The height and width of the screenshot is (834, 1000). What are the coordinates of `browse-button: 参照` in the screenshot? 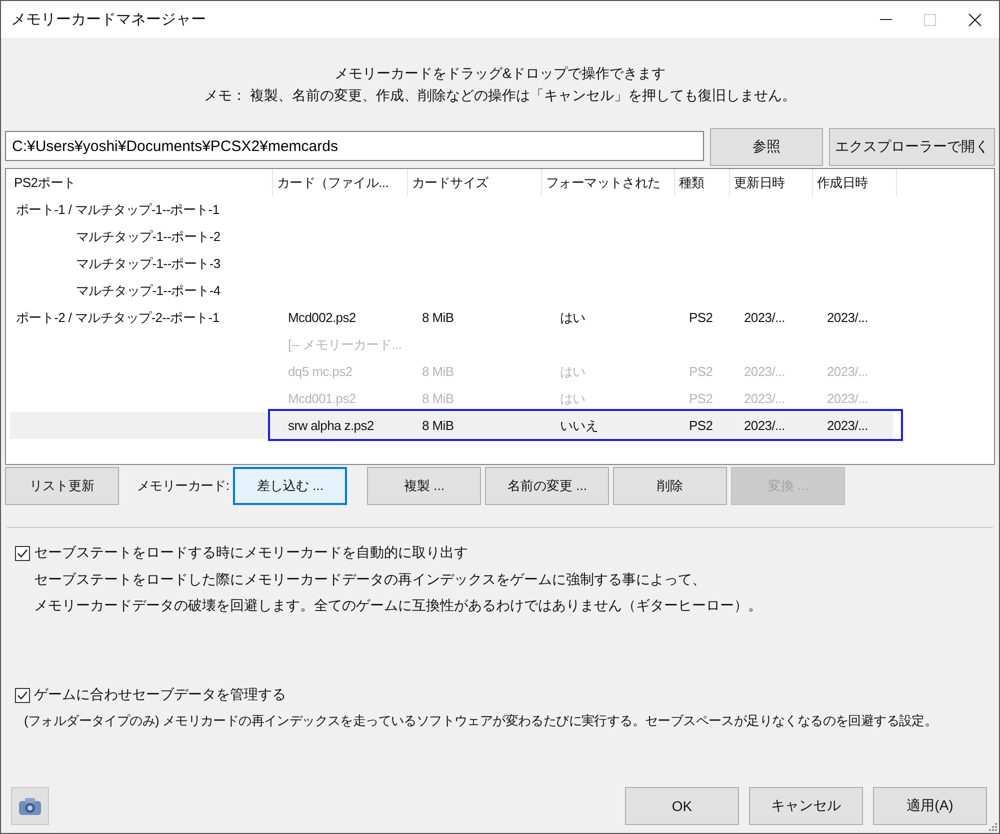 It's located at (767, 147).